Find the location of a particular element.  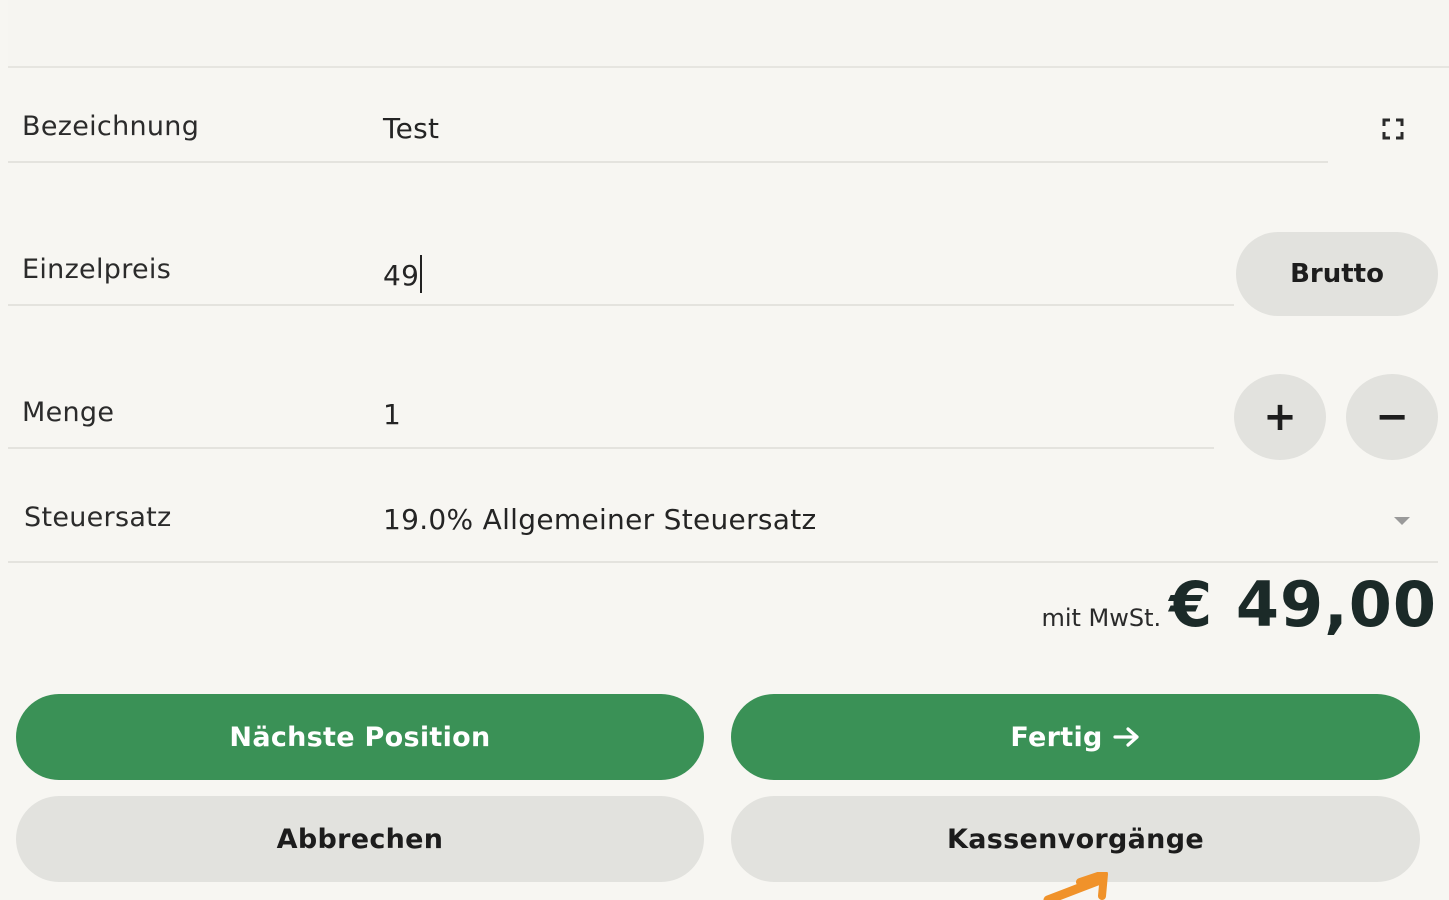

einzelpreis-input: 49 is located at coordinates (403, 274).